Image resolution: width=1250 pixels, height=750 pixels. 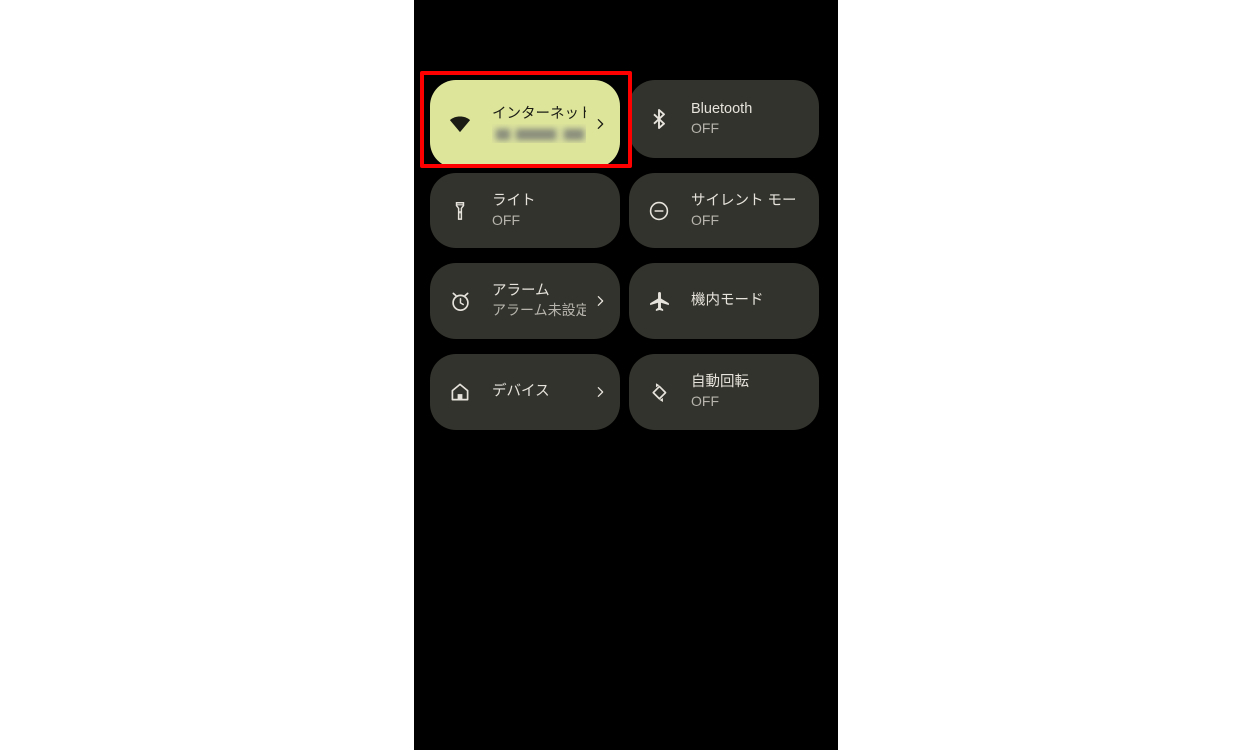 What do you see at coordinates (539, 114) in the screenshot?
I see `tile-title: インターネット` at bounding box center [539, 114].